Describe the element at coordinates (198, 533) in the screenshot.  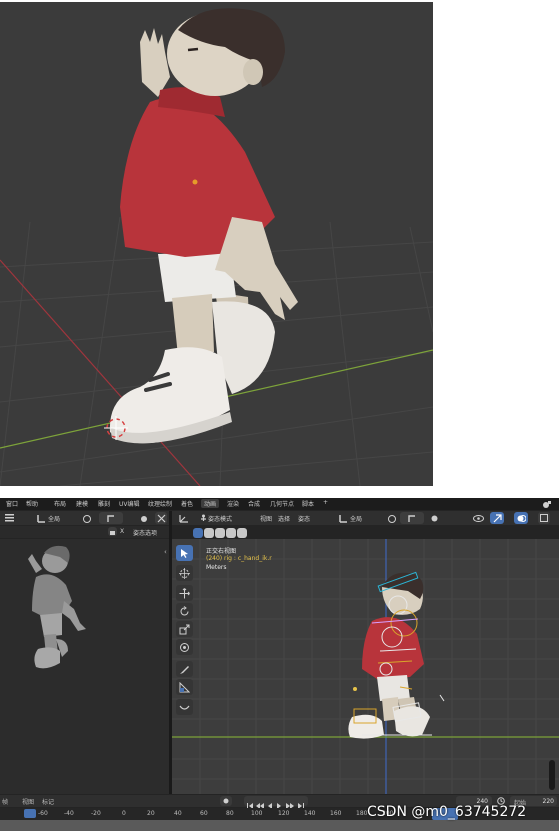
I see `select-new-icon` at that location.